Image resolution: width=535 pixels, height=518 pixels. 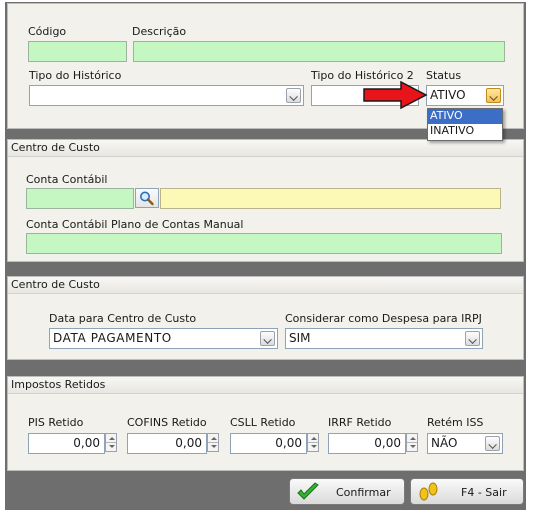 I want to click on status-option-inativo: INATIVO, so click(x=465, y=131).